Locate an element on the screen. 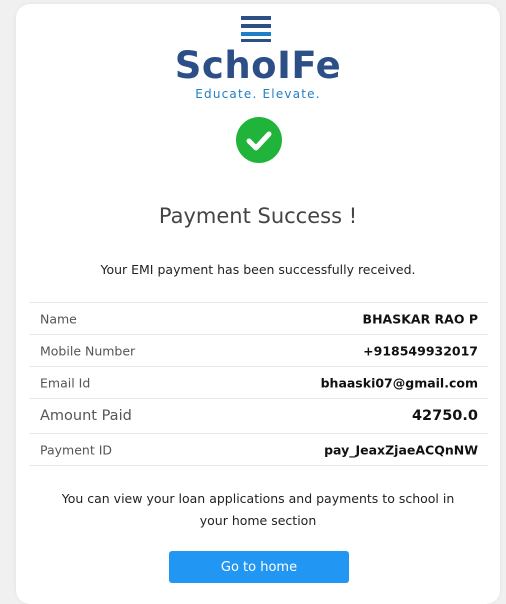 Image resolution: width=506 pixels, height=604 pixels. status-title: Payment Success ! is located at coordinates (258, 216).